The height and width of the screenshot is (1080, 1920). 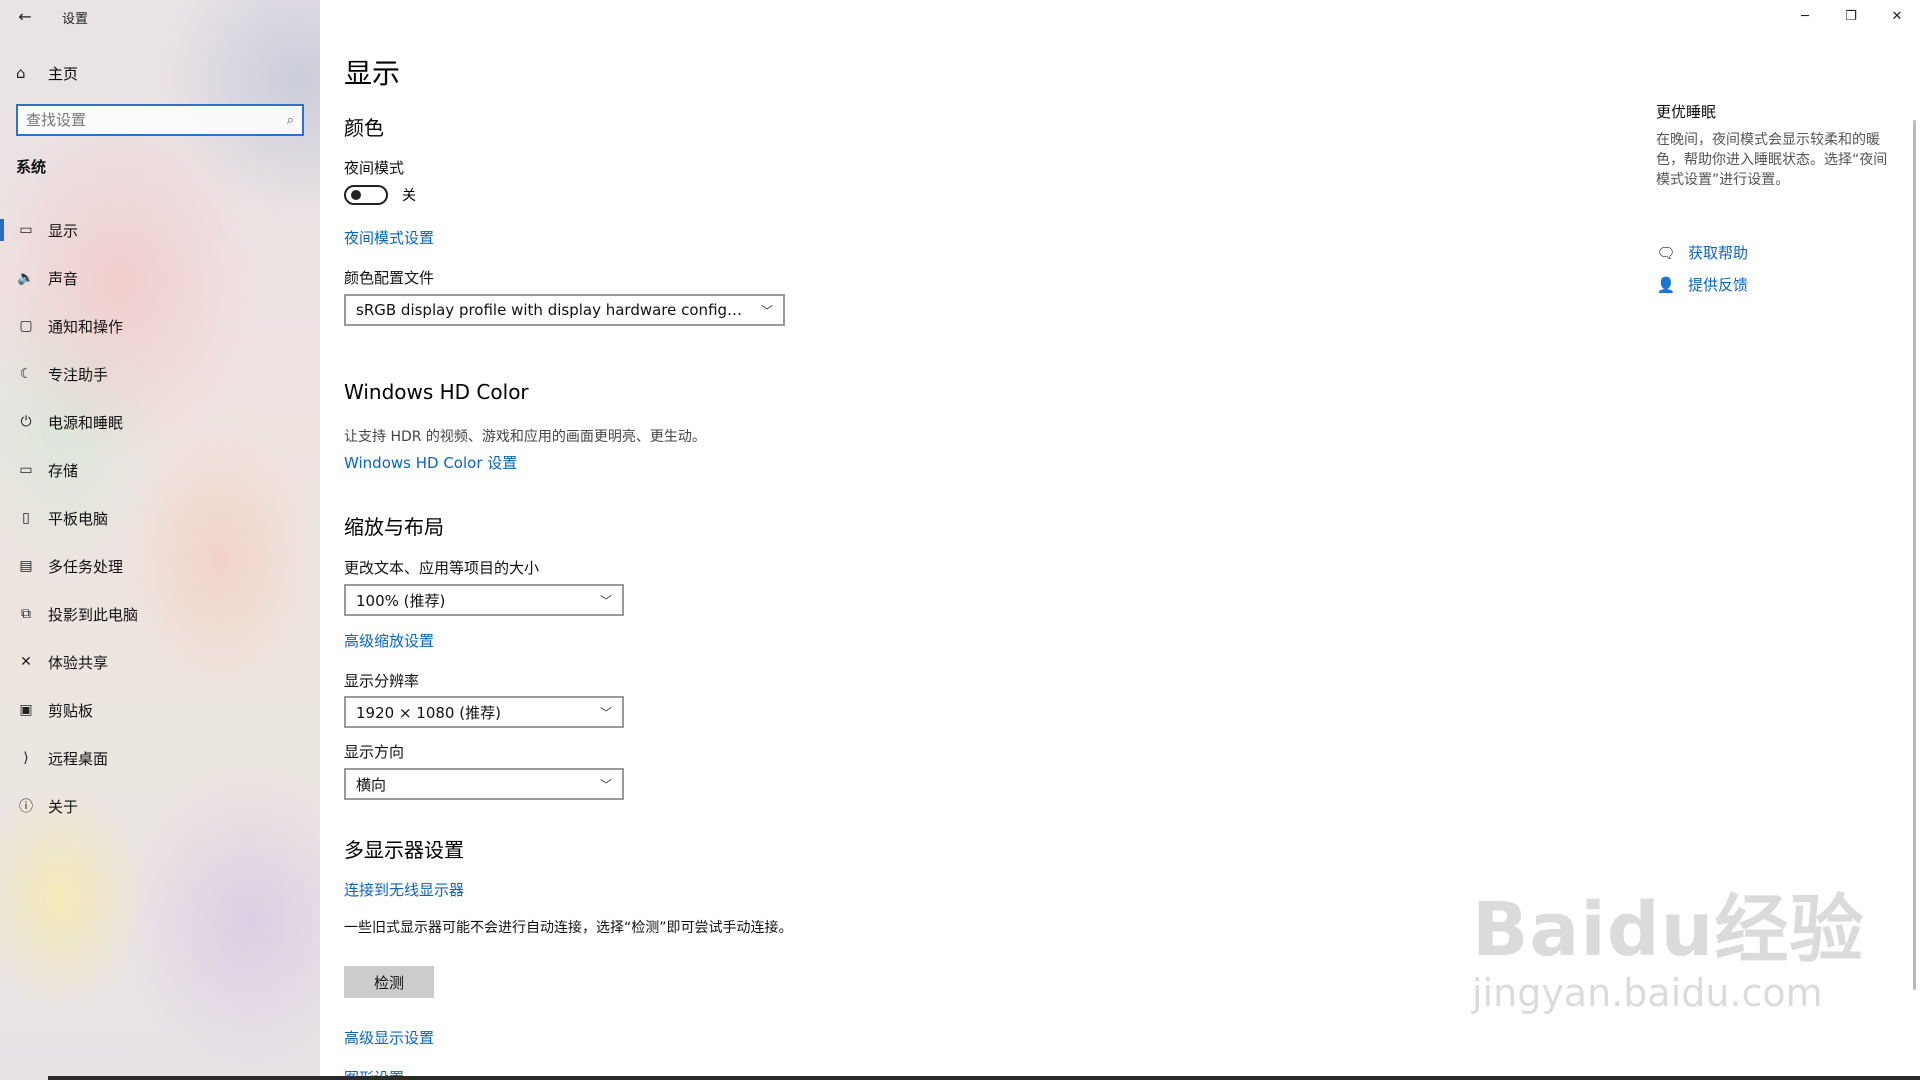 What do you see at coordinates (93, 614) in the screenshot?
I see `sidebar-item-label: 投影到此电脑` at bounding box center [93, 614].